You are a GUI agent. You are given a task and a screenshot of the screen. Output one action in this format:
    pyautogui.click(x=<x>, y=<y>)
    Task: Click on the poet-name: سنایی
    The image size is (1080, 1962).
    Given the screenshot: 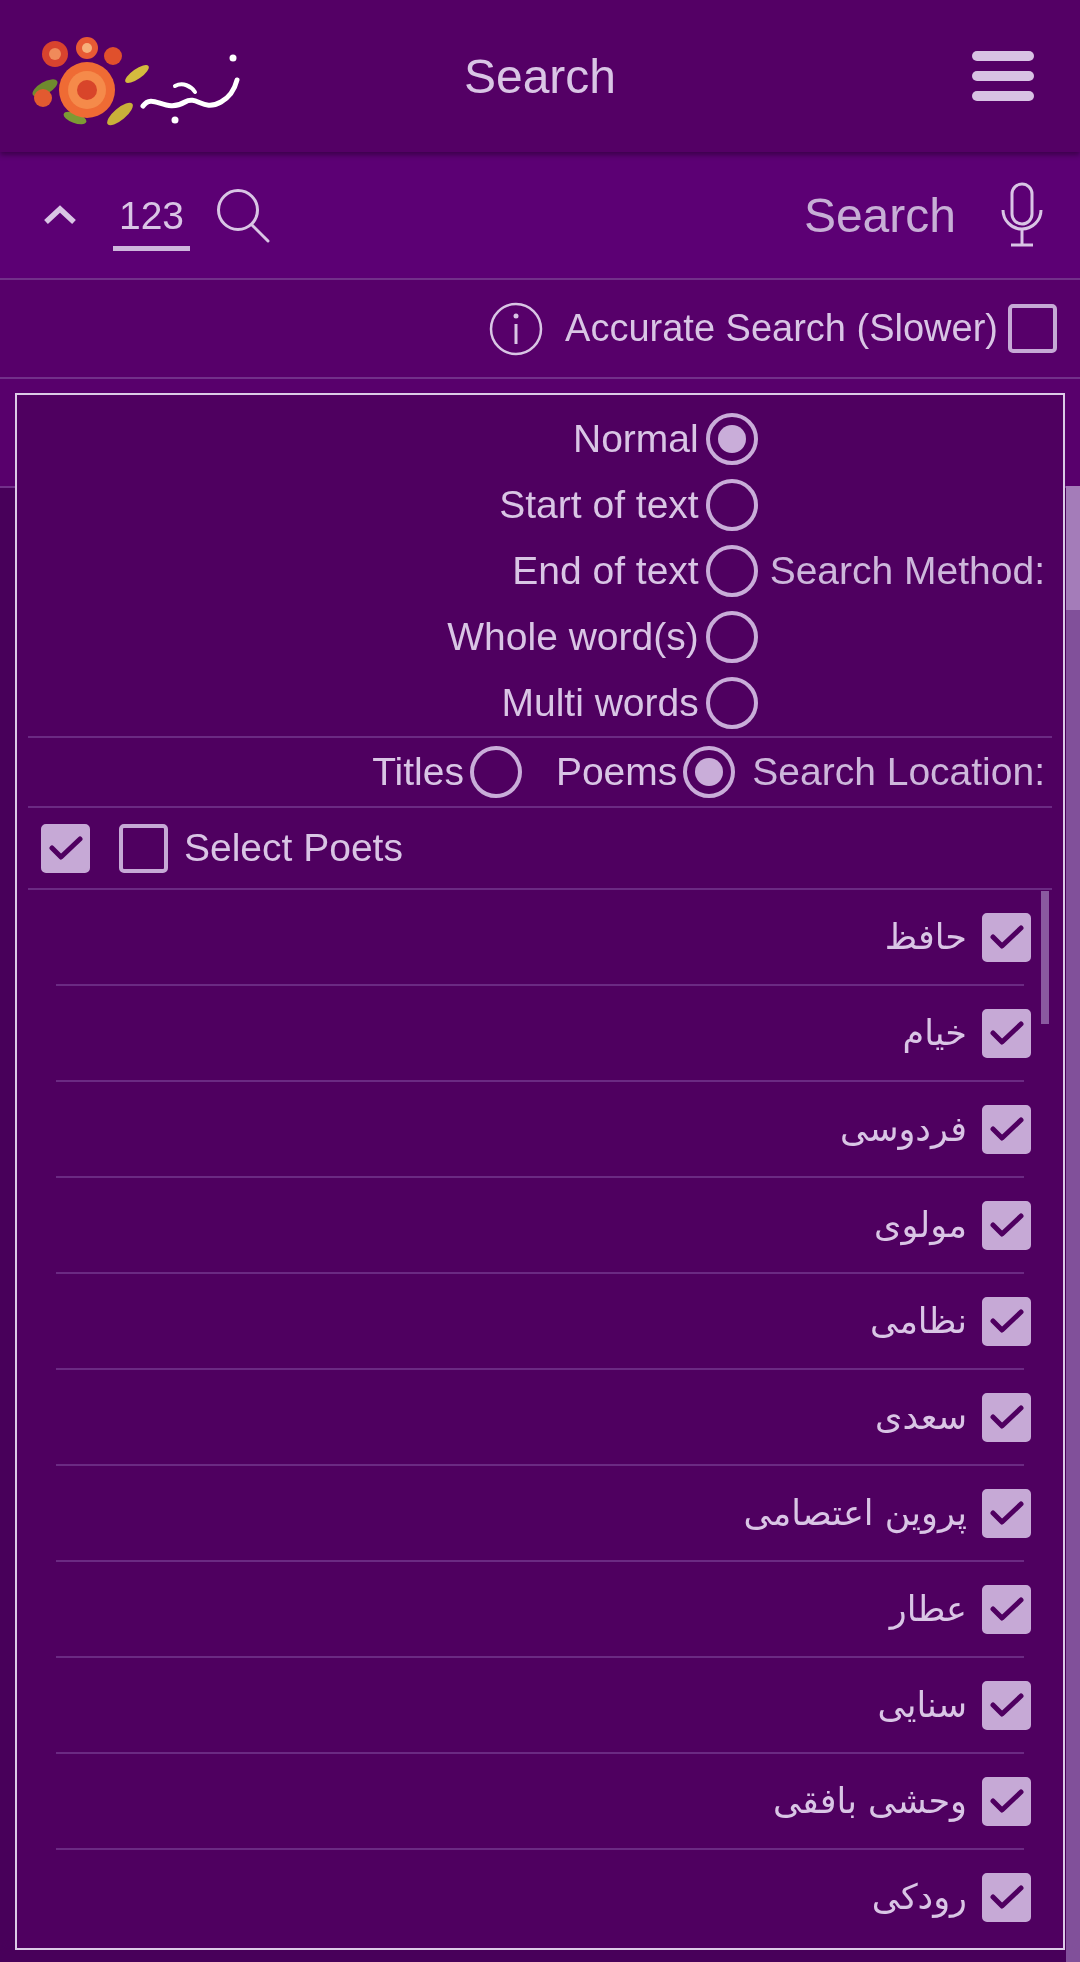 What is the action you would take?
    pyautogui.click(x=922, y=1705)
    